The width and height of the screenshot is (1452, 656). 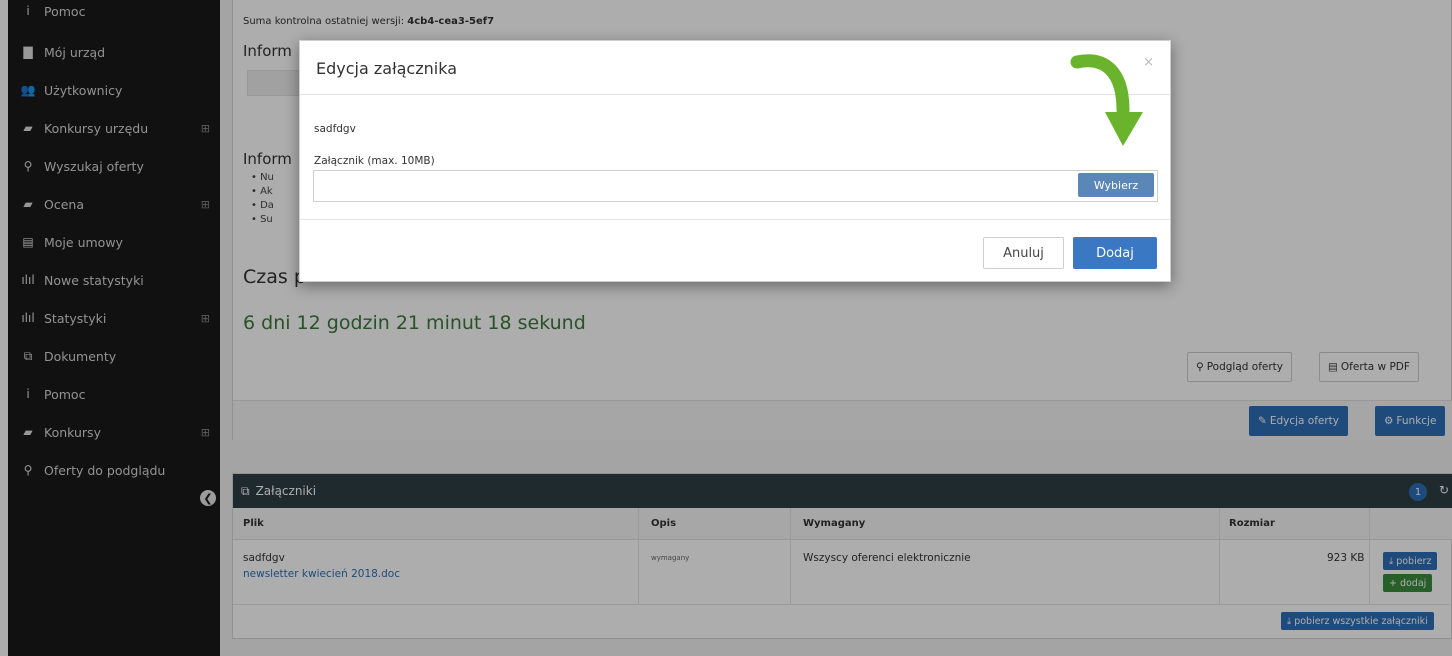 I want to click on file-input, so click(x=735, y=186).